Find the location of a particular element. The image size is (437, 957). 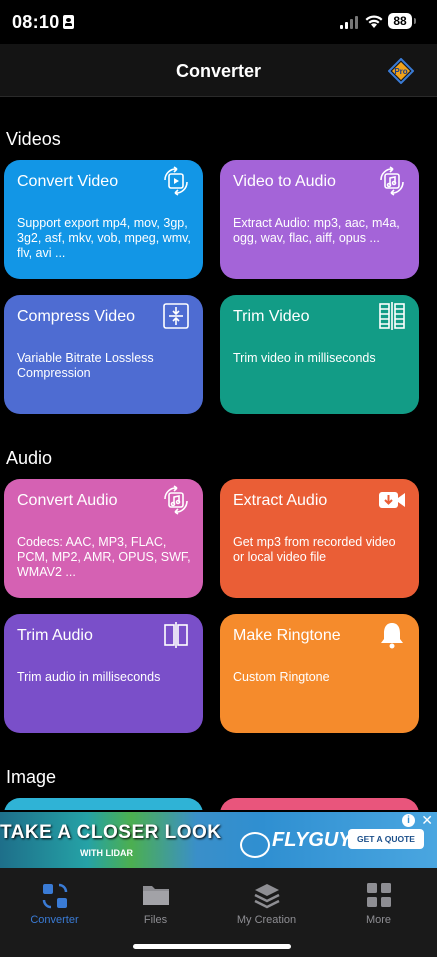

grid-icon is located at coordinates (378, 895).